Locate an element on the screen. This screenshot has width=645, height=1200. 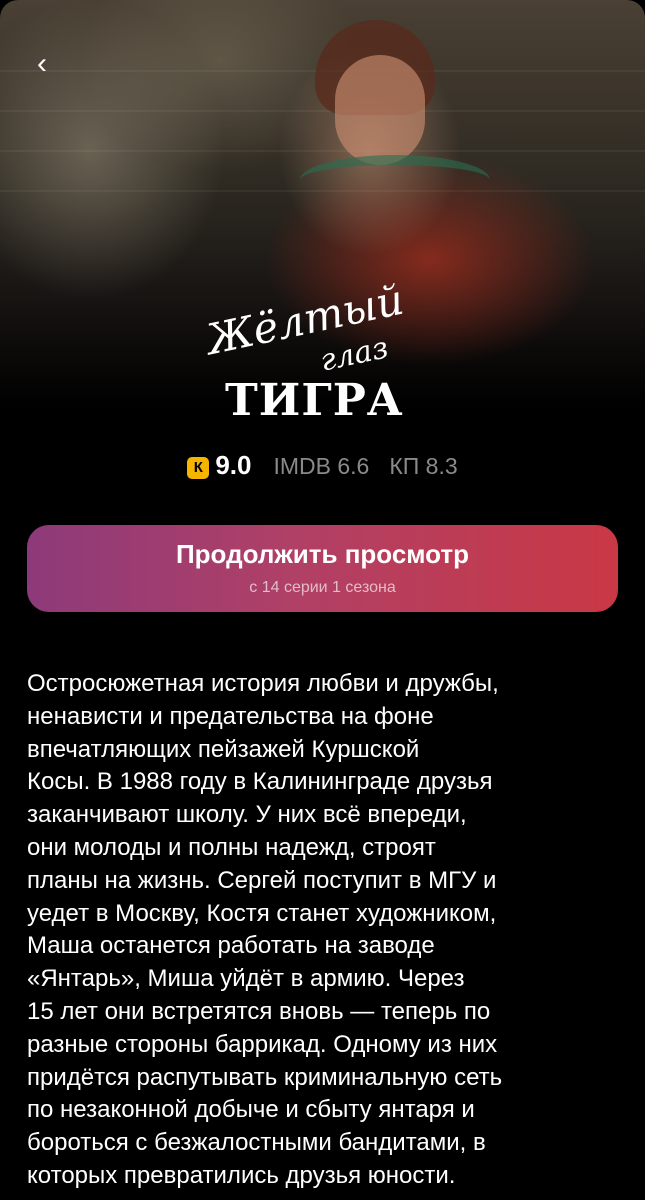
chevron-left-icon: ‹ is located at coordinates (42, 63).